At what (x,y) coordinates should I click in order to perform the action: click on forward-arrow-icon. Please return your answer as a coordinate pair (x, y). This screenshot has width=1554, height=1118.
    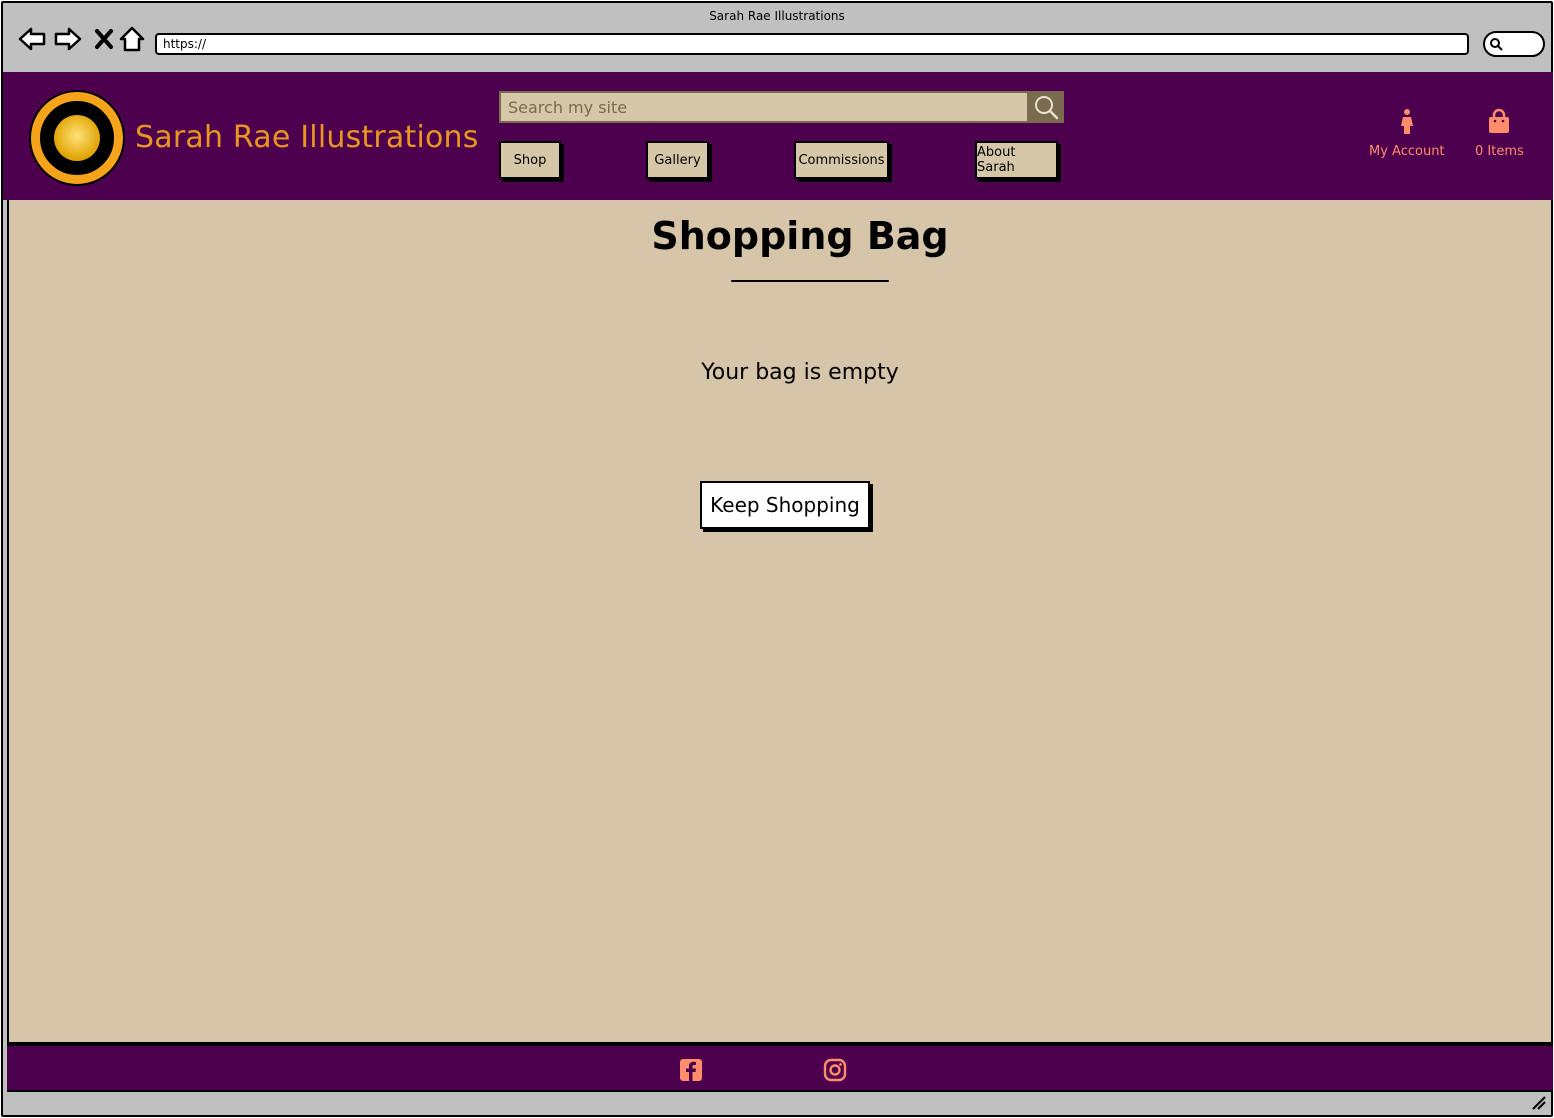
    Looking at the image, I should click on (68, 39).